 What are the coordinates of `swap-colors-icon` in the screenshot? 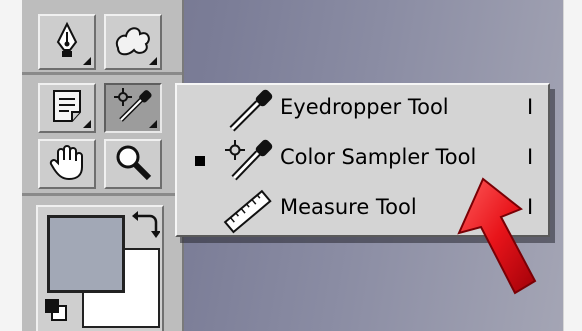 It's located at (145, 227).